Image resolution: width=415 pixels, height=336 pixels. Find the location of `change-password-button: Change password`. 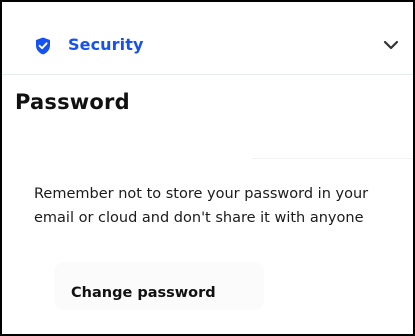

change-password-button: Change password is located at coordinates (149, 293).